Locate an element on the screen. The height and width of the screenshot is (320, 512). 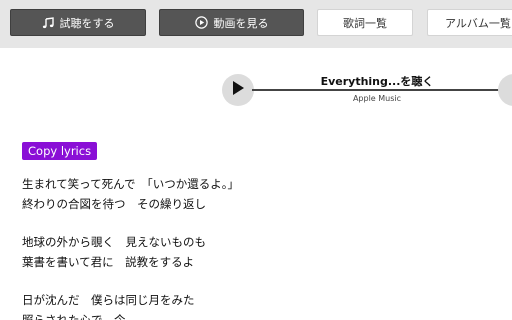
album-list-button: アルバム一覧 is located at coordinates (469, 22).